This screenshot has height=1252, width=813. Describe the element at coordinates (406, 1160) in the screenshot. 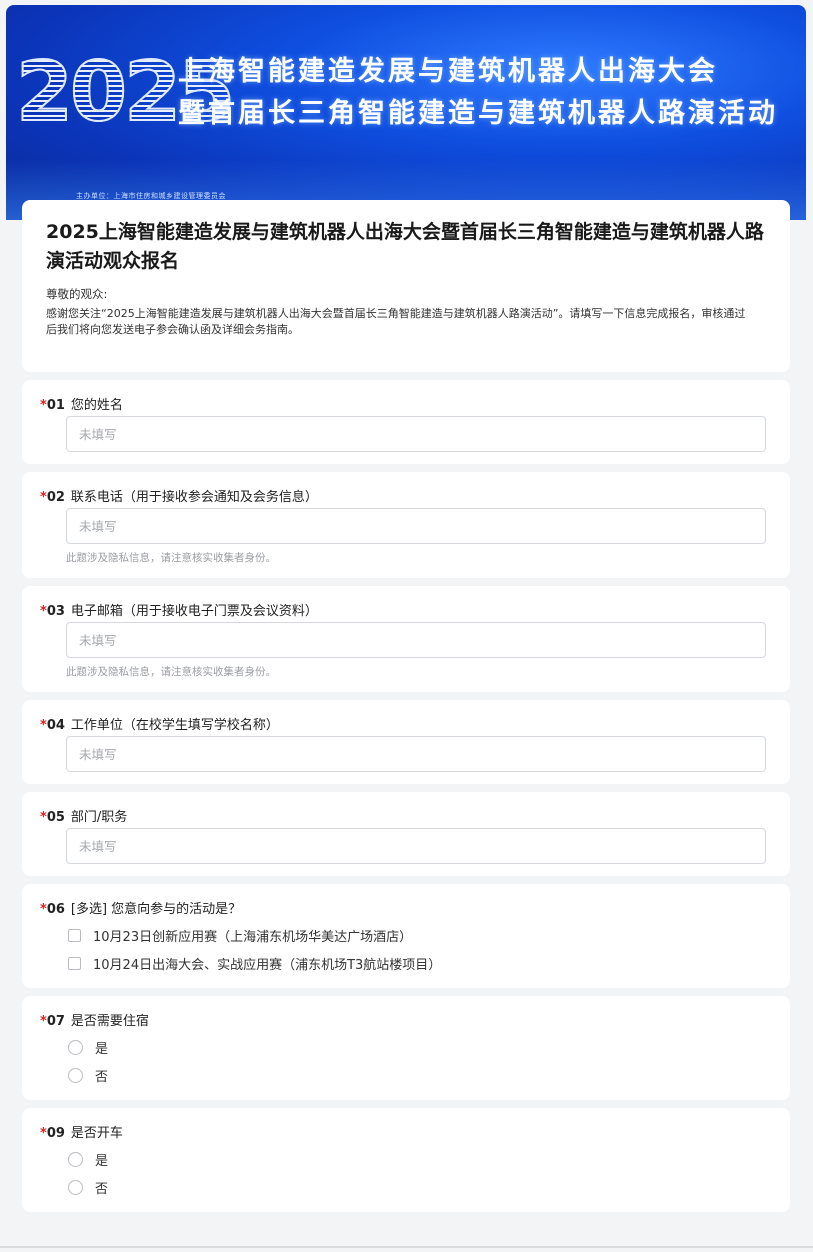

I see `question-driving: *09 是否开车 是 否` at that location.